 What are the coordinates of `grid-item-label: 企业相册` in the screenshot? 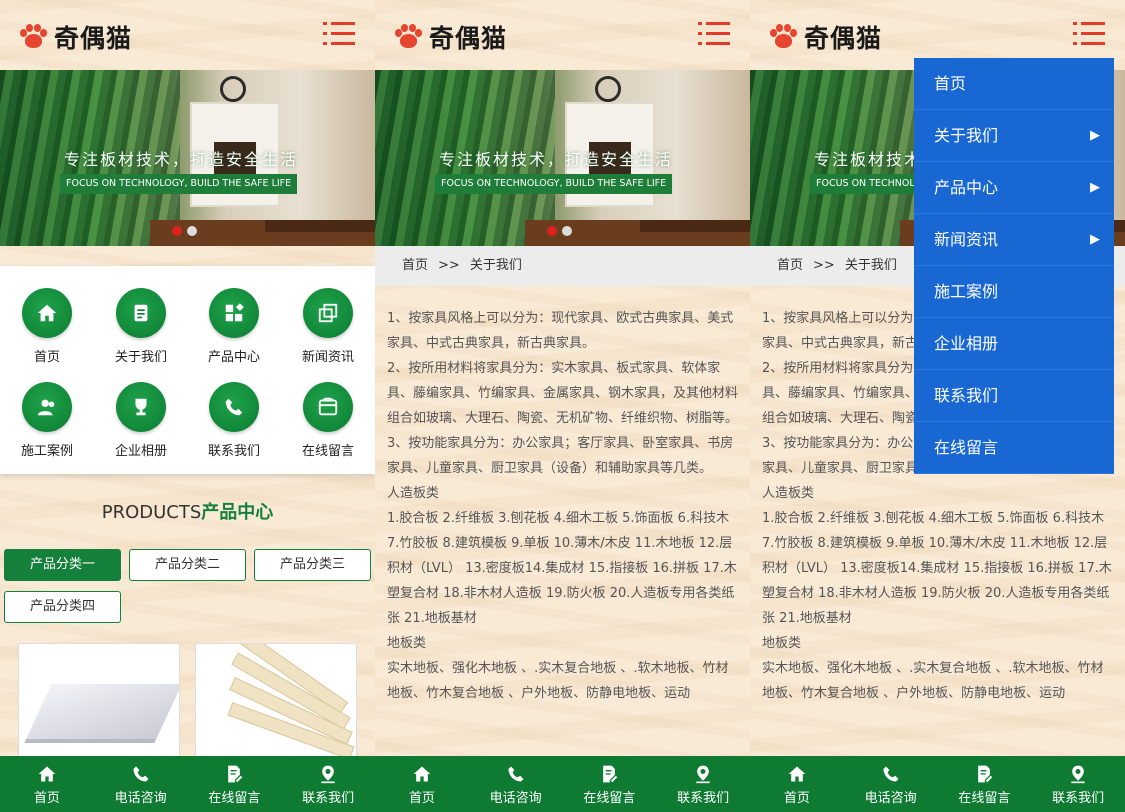 It's located at (140, 451).